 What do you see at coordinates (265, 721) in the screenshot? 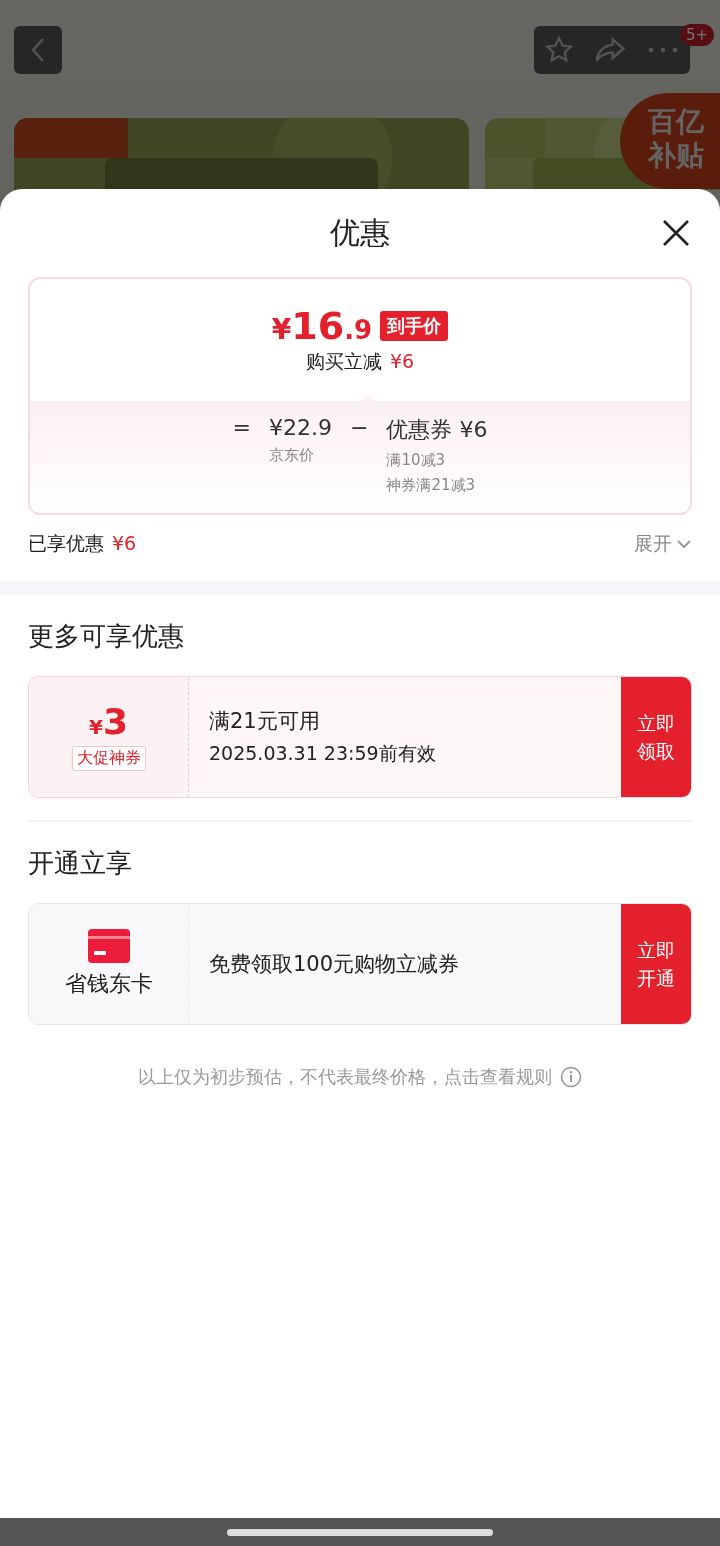
I see `coupon-condition: 满21元可用` at bounding box center [265, 721].